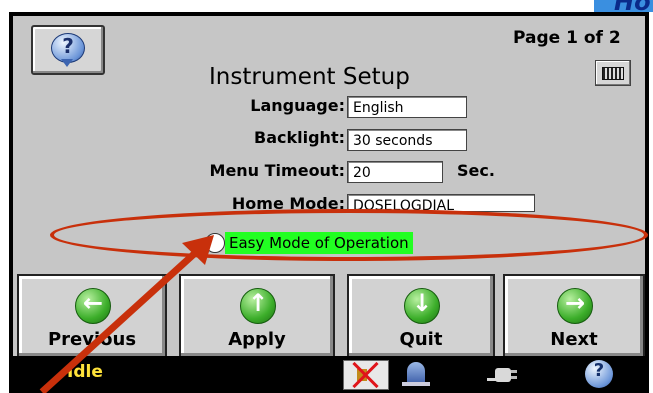 The height and width of the screenshot is (393, 653). What do you see at coordinates (85, 372) in the screenshot?
I see `status-text: Idle` at bounding box center [85, 372].